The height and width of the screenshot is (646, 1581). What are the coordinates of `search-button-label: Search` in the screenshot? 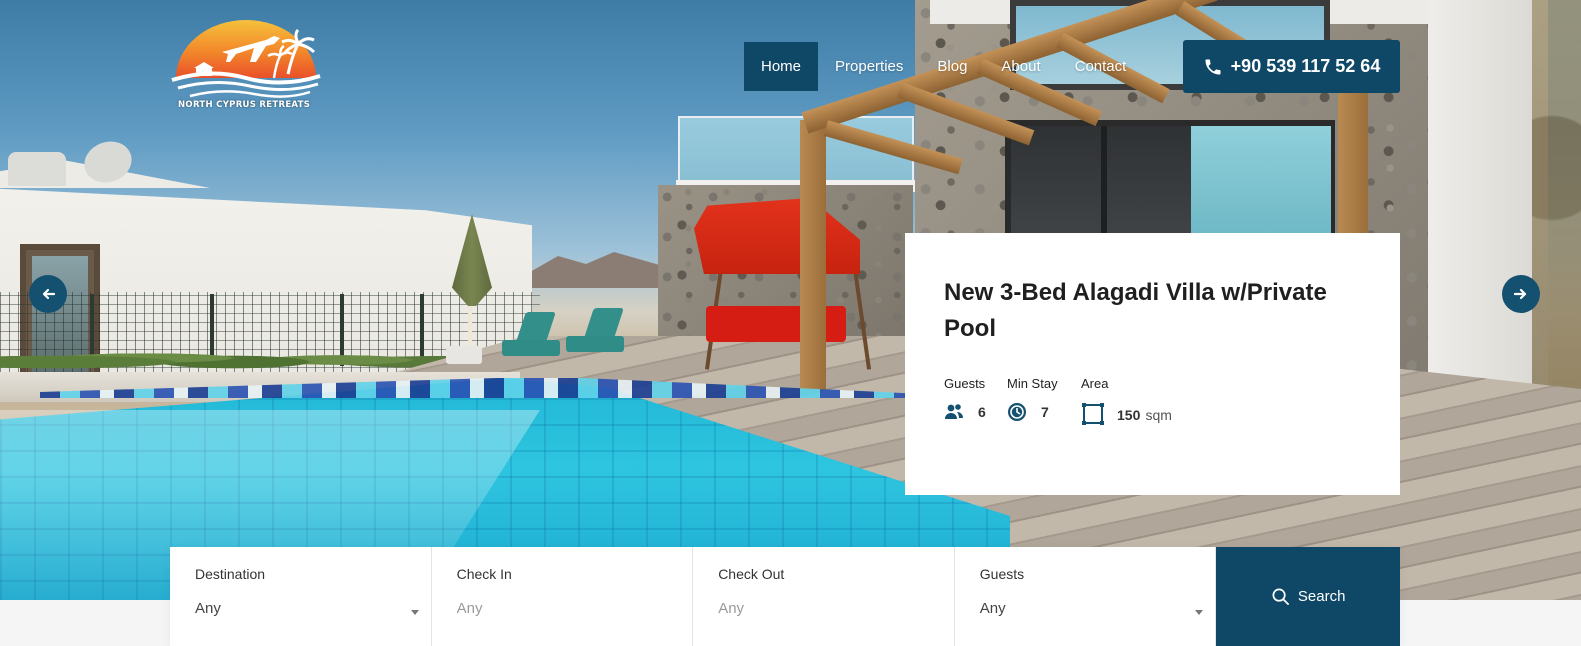 It's located at (1321, 596).